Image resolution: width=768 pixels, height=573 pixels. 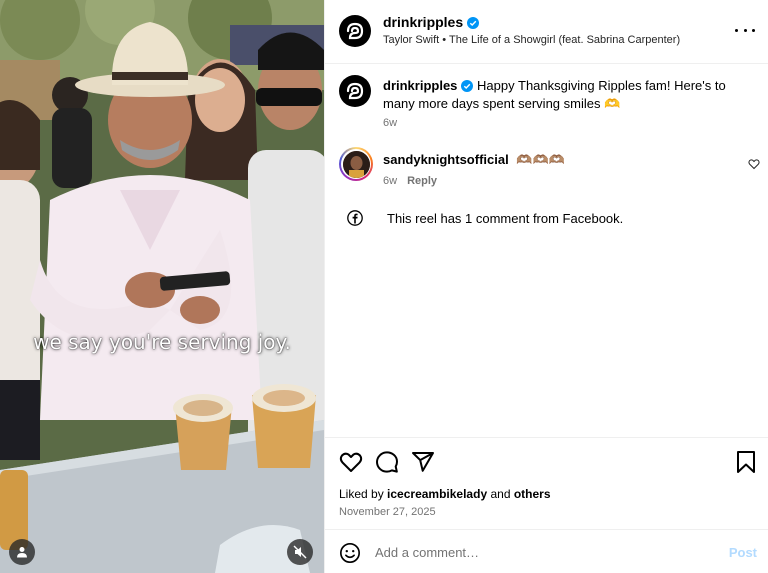 I want to click on post-username-text: drinkripples, so click(x=423, y=22).